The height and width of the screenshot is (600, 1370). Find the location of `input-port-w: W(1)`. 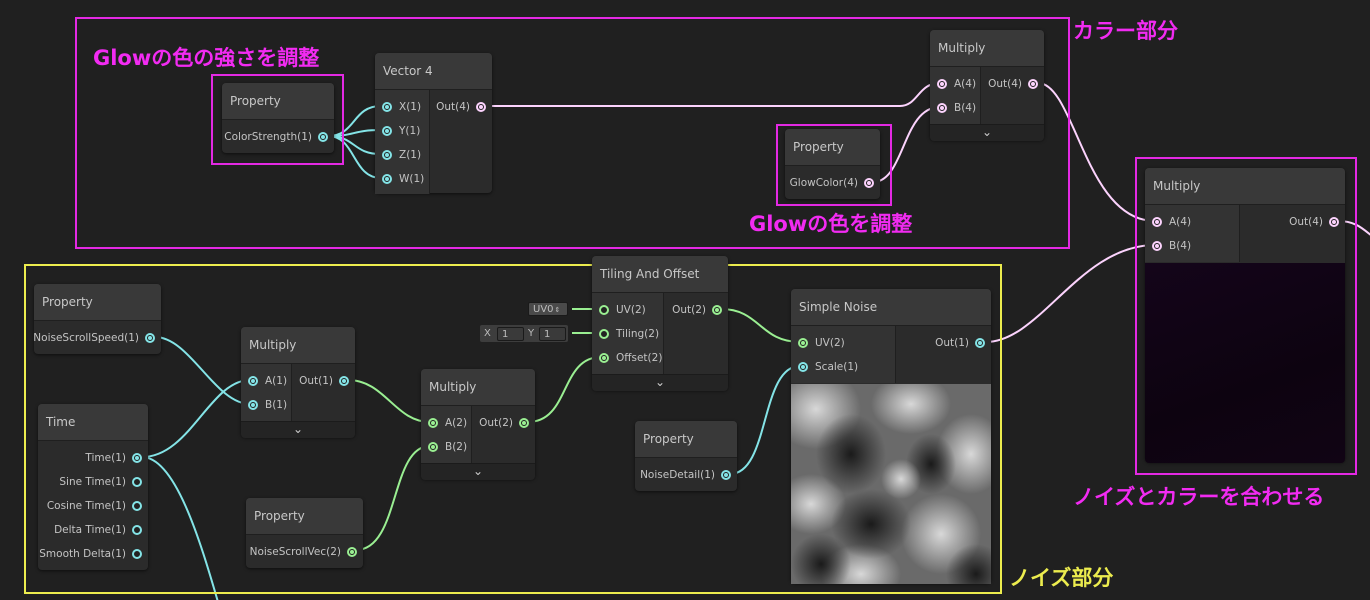

input-port-w: W(1) is located at coordinates (399, 179).